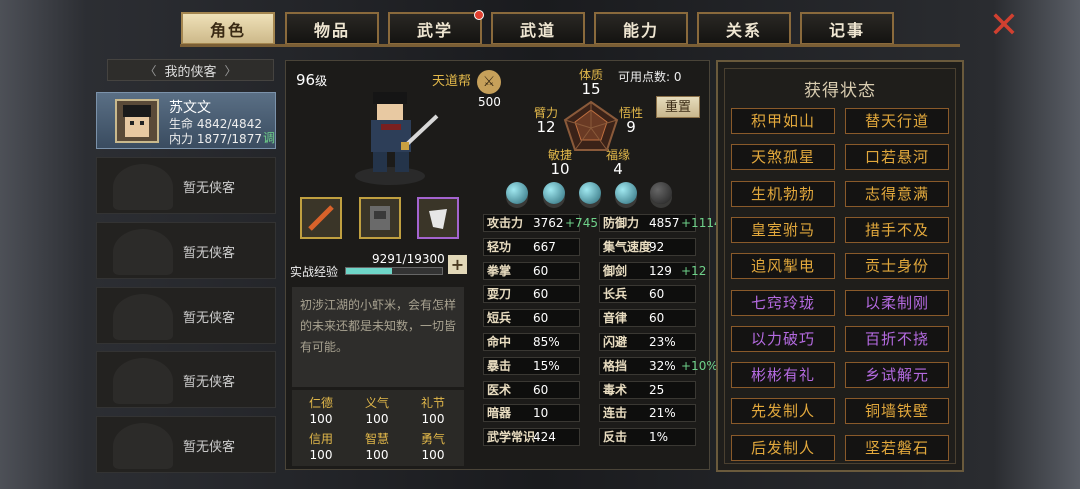 This screenshot has width=1080, height=489. I want to click on stat-row: 攻击力 3762 +745, so click(540, 223).